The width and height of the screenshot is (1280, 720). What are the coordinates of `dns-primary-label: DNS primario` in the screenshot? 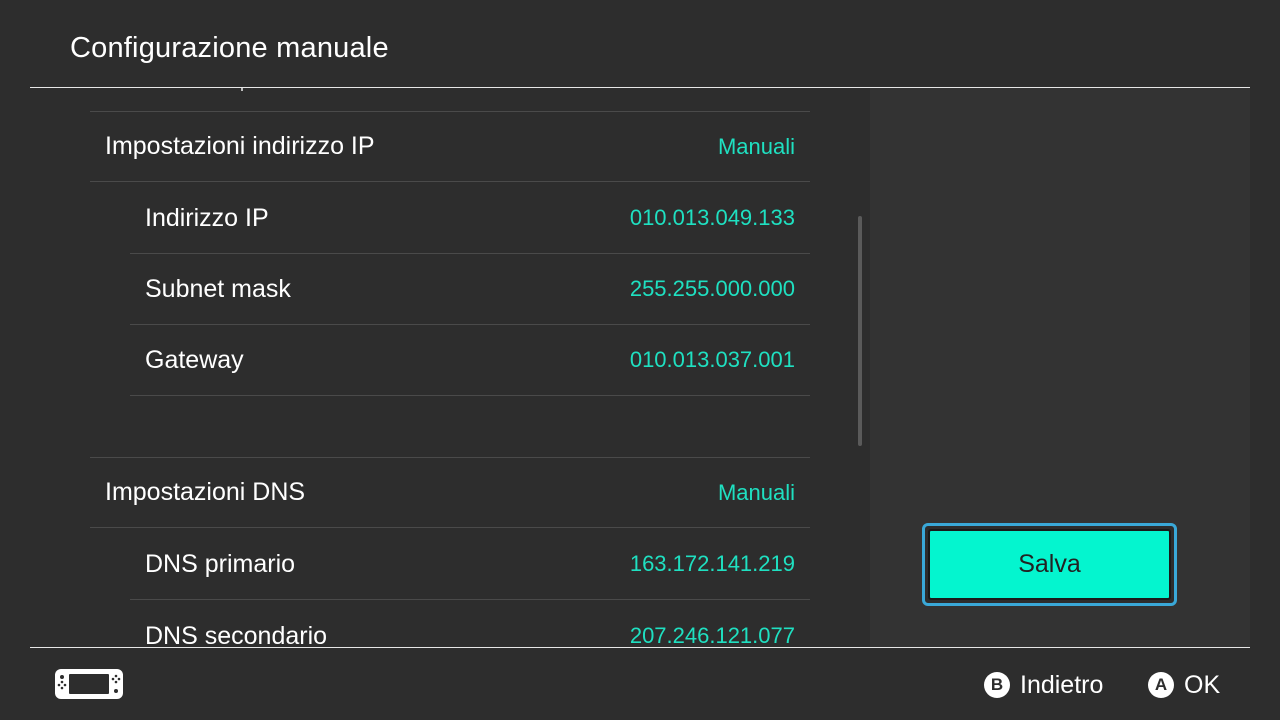 It's located at (220, 563).